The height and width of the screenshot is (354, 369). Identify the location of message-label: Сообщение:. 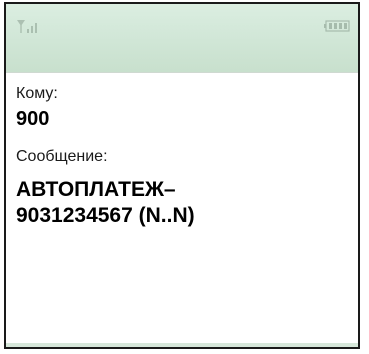
(62, 156).